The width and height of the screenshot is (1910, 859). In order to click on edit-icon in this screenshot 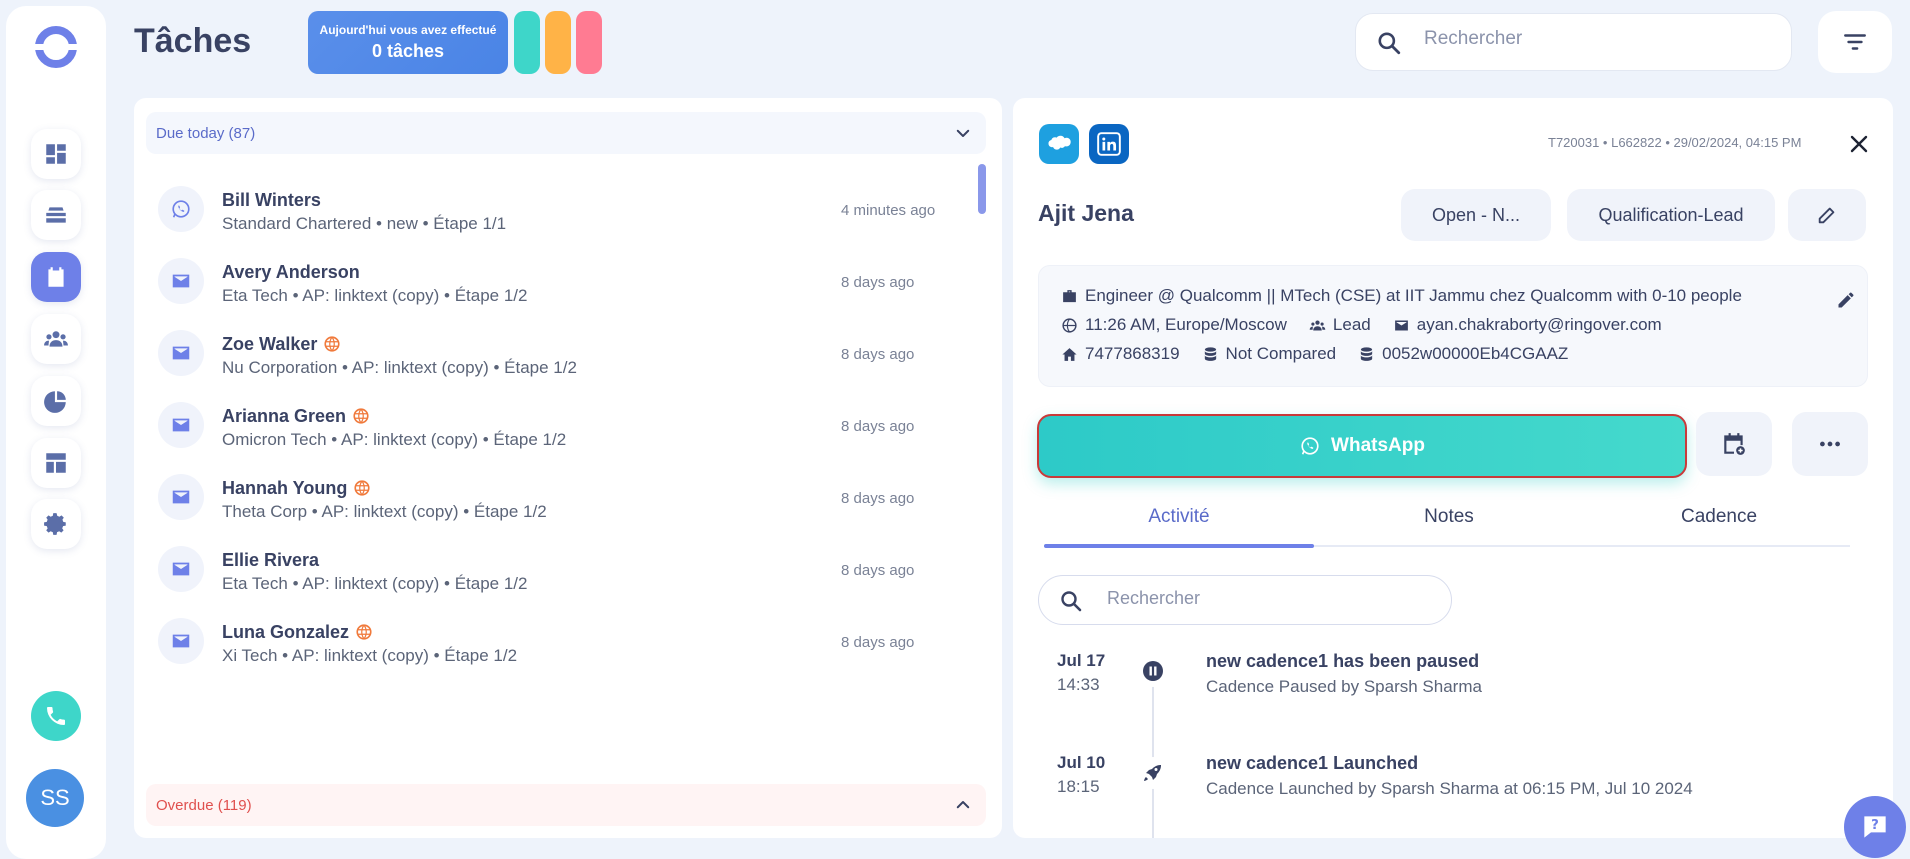, I will do `click(1826, 215)`.